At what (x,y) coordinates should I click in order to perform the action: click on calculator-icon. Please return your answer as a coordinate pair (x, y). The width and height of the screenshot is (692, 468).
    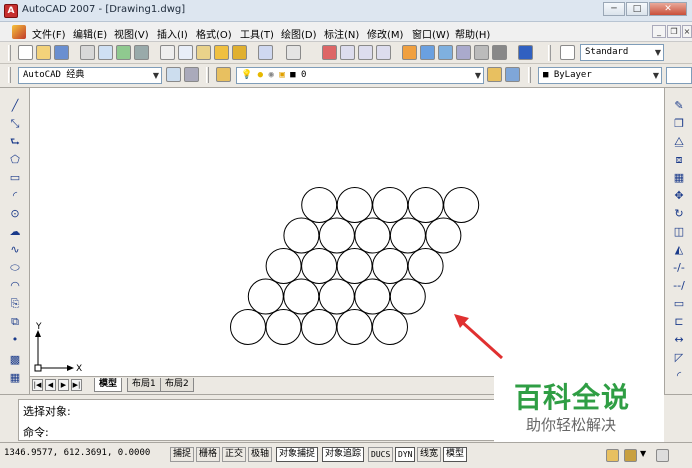
    Looking at the image, I should click on (499, 52).